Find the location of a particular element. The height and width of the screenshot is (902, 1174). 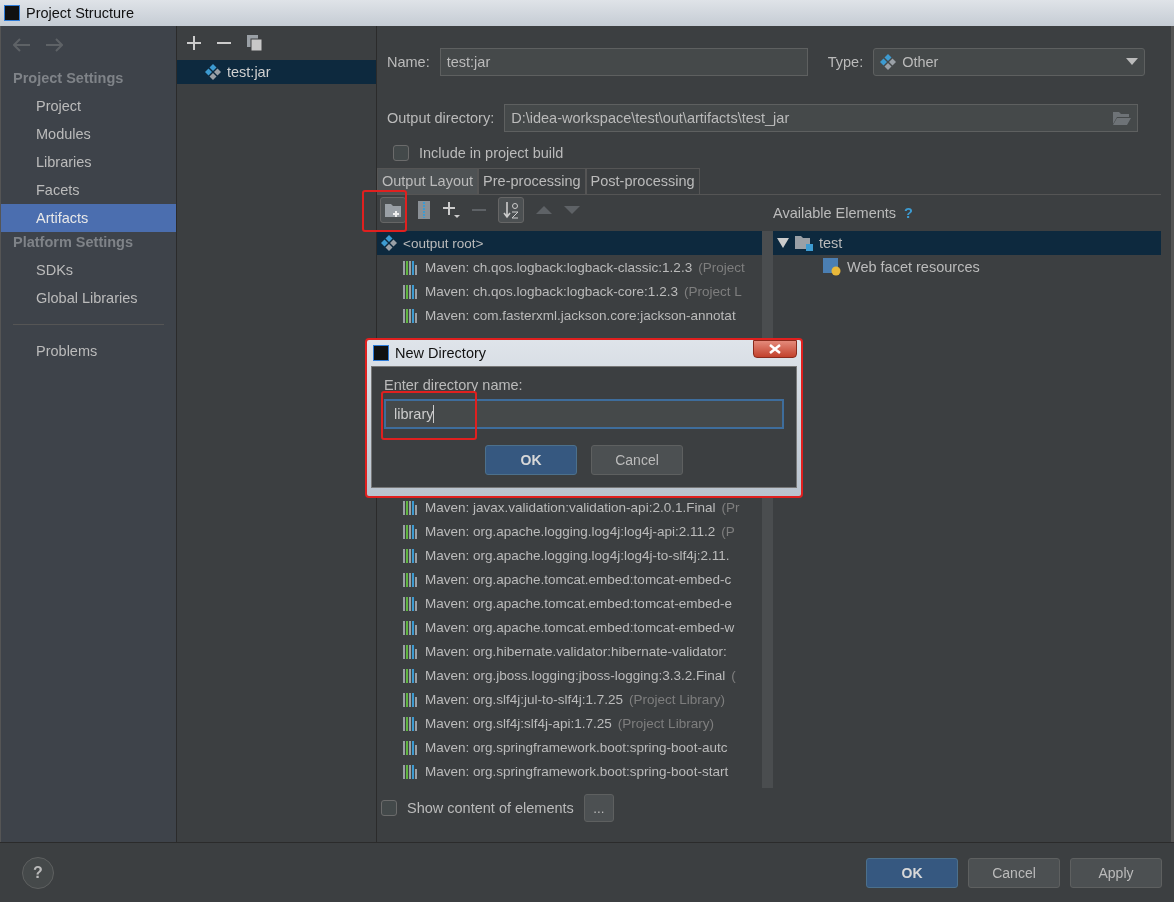

library-name: Maven: org.springframework.boot:spring-boot-autc is located at coordinates (576, 747).